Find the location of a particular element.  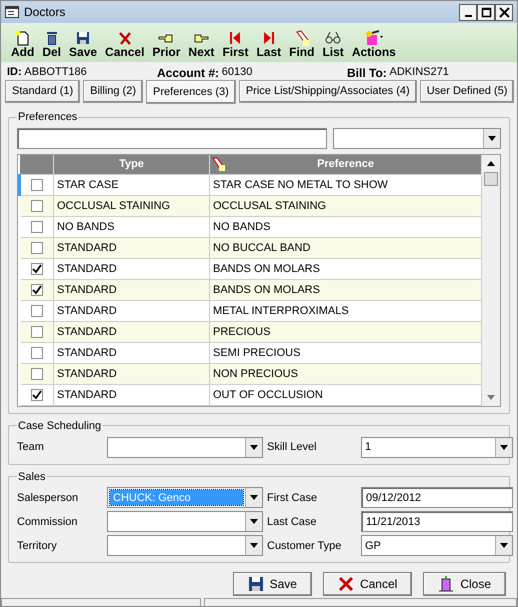

toolbar-button: Prior is located at coordinates (166, 44).